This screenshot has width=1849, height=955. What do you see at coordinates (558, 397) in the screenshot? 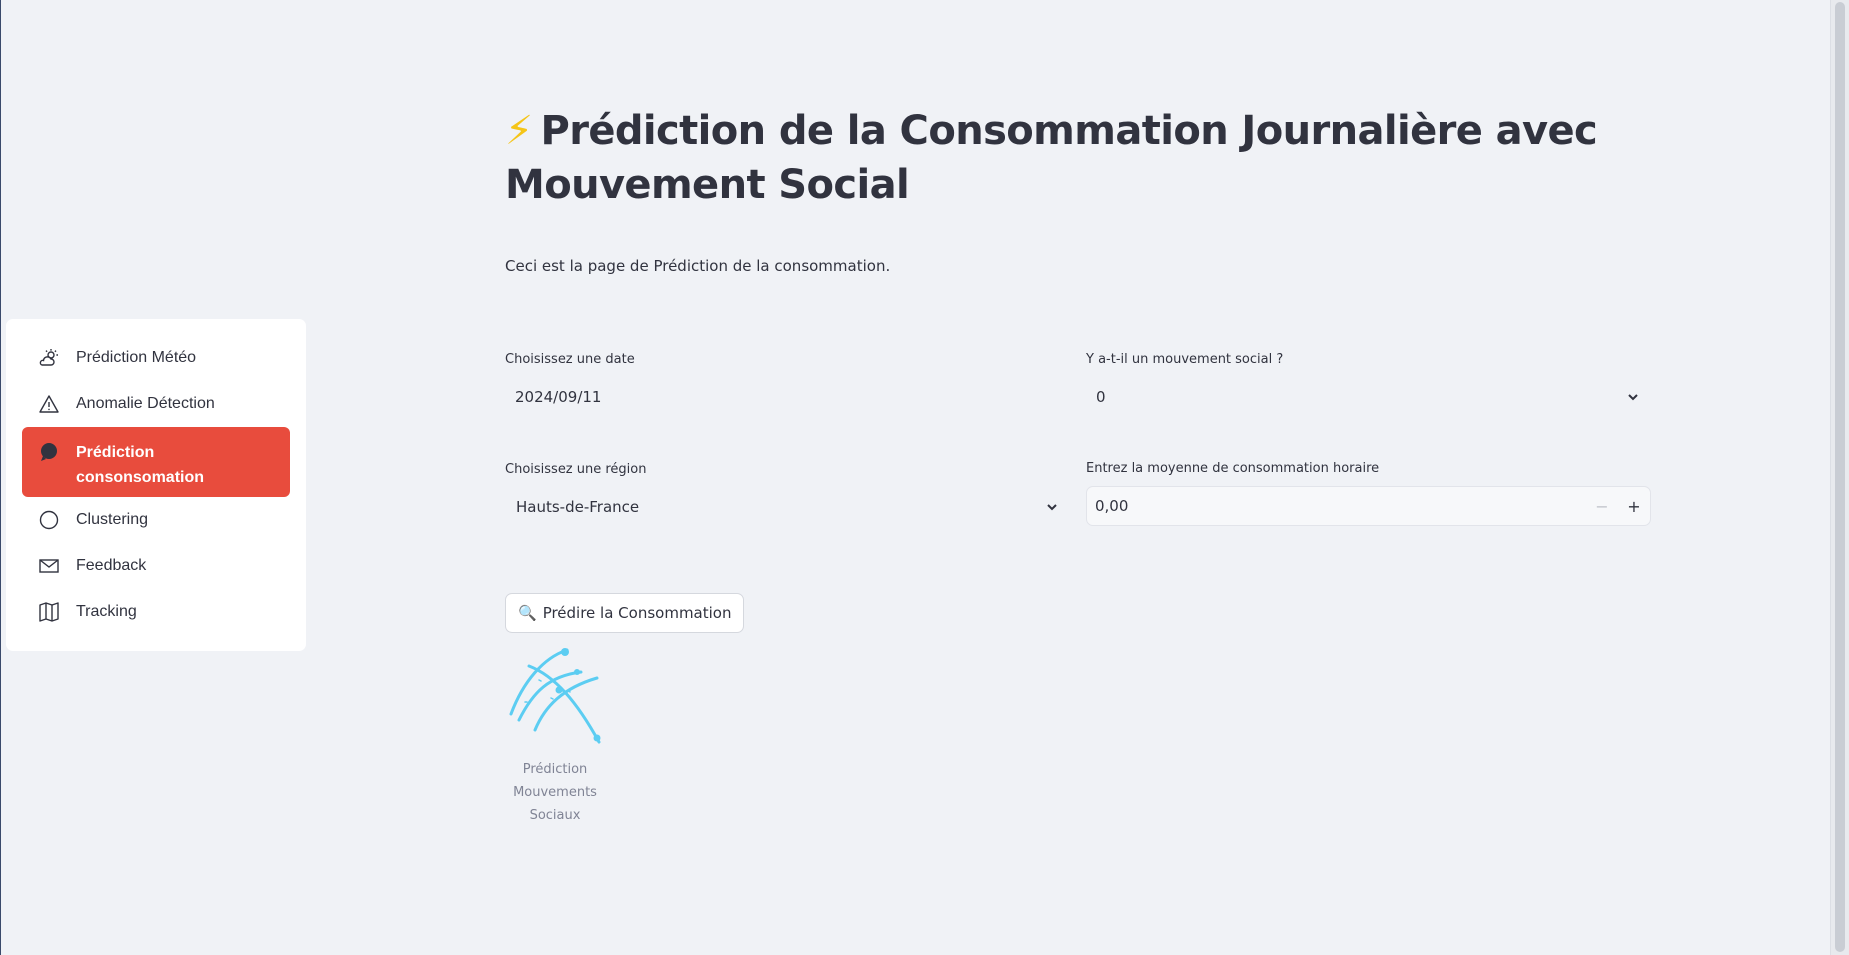
I see `date-value: 2024/09/11` at bounding box center [558, 397].